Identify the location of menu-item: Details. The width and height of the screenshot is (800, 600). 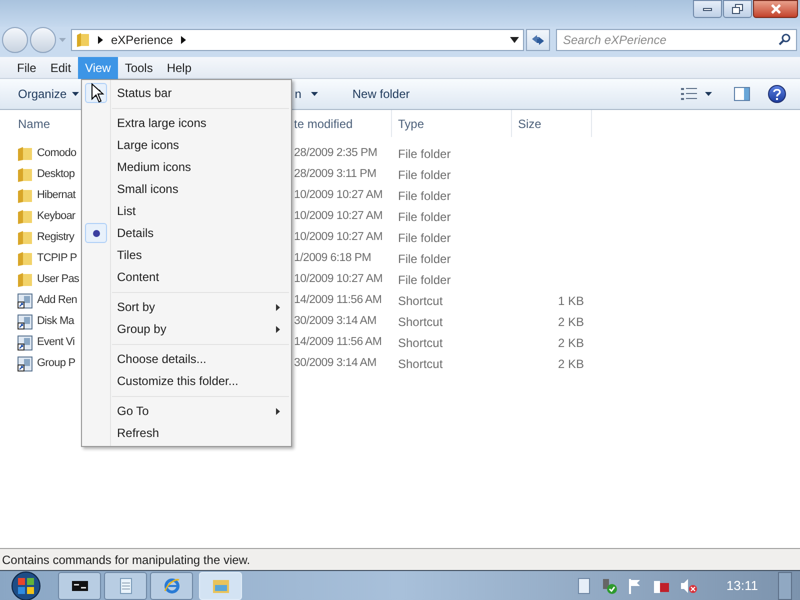
(186, 233).